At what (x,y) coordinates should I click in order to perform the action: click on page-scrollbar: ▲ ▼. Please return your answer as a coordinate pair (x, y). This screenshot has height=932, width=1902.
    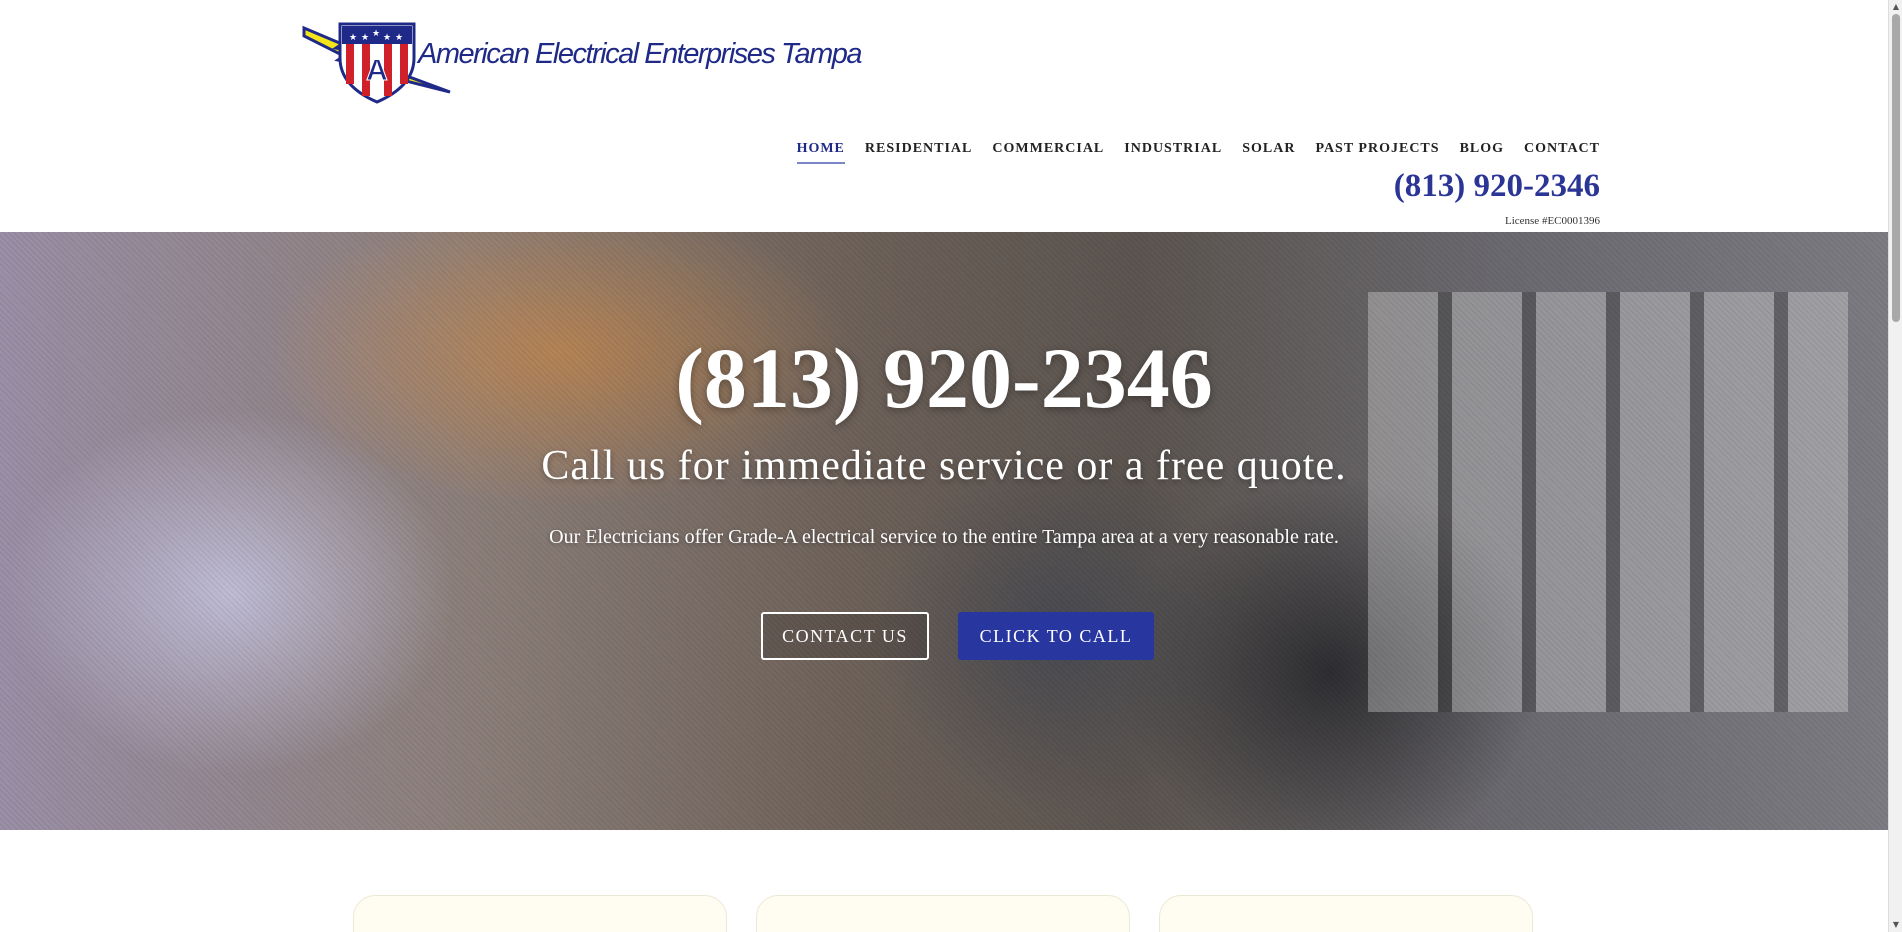
    Looking at the image, I should click on (1895, 466).